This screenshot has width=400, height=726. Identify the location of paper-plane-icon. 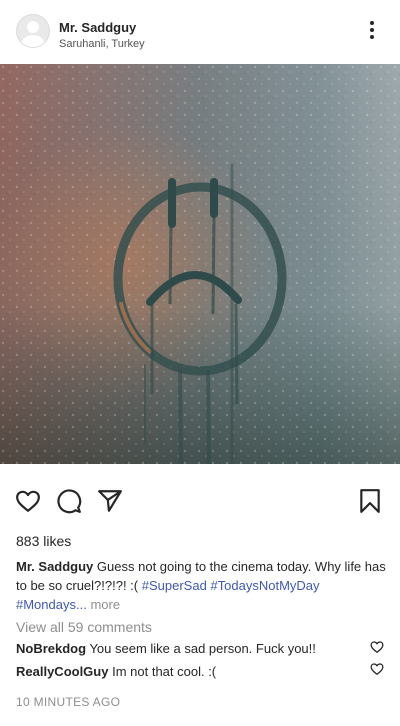
(110, 501).